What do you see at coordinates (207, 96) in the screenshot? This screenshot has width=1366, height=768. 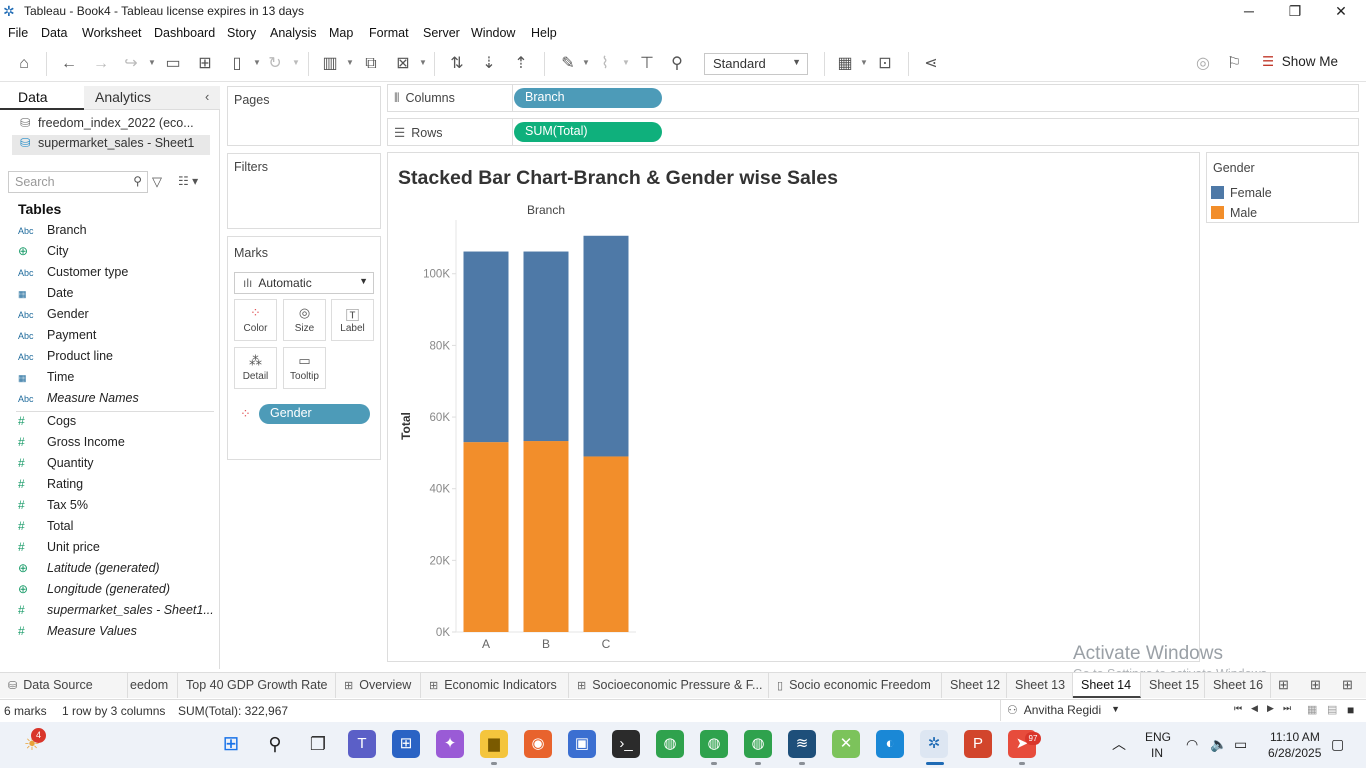 I see `collapse-pane-icon: ‹` at bounding box center [207, 96].